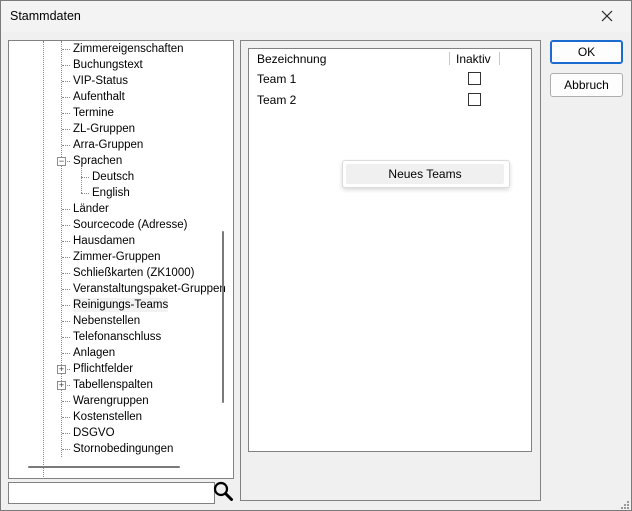 The image size is (632, 511). I want to click on search-input, so click(111, 493).